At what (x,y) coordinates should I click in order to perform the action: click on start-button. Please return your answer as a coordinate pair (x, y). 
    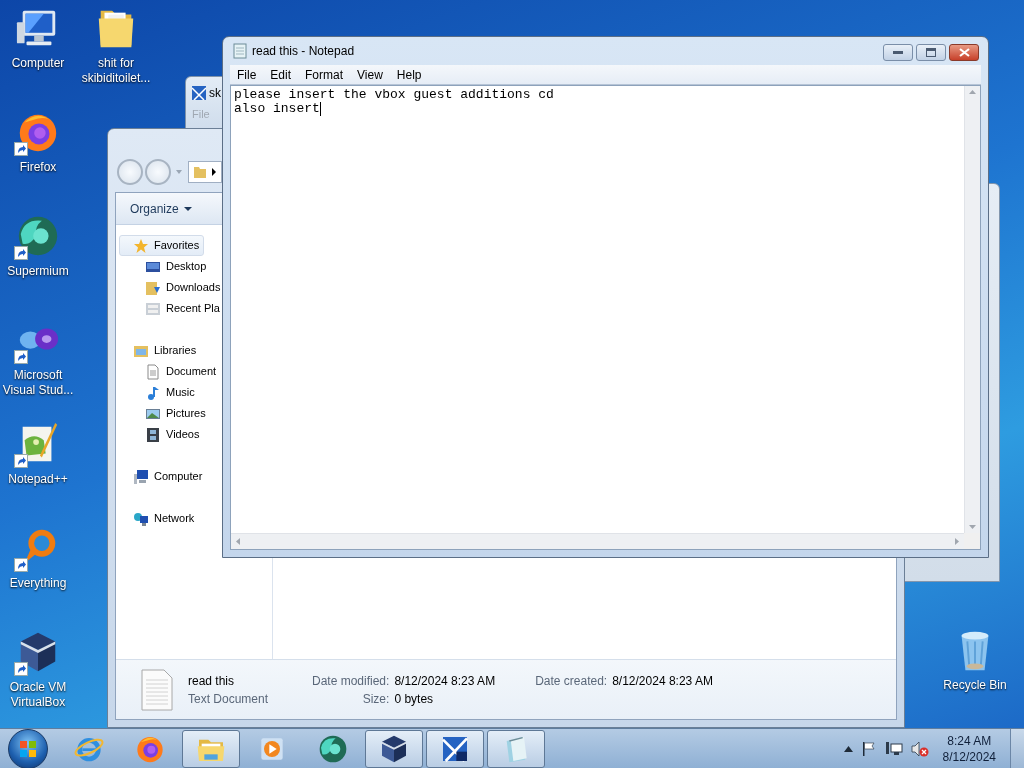
    Looking at the image, I should click on (28, 748).